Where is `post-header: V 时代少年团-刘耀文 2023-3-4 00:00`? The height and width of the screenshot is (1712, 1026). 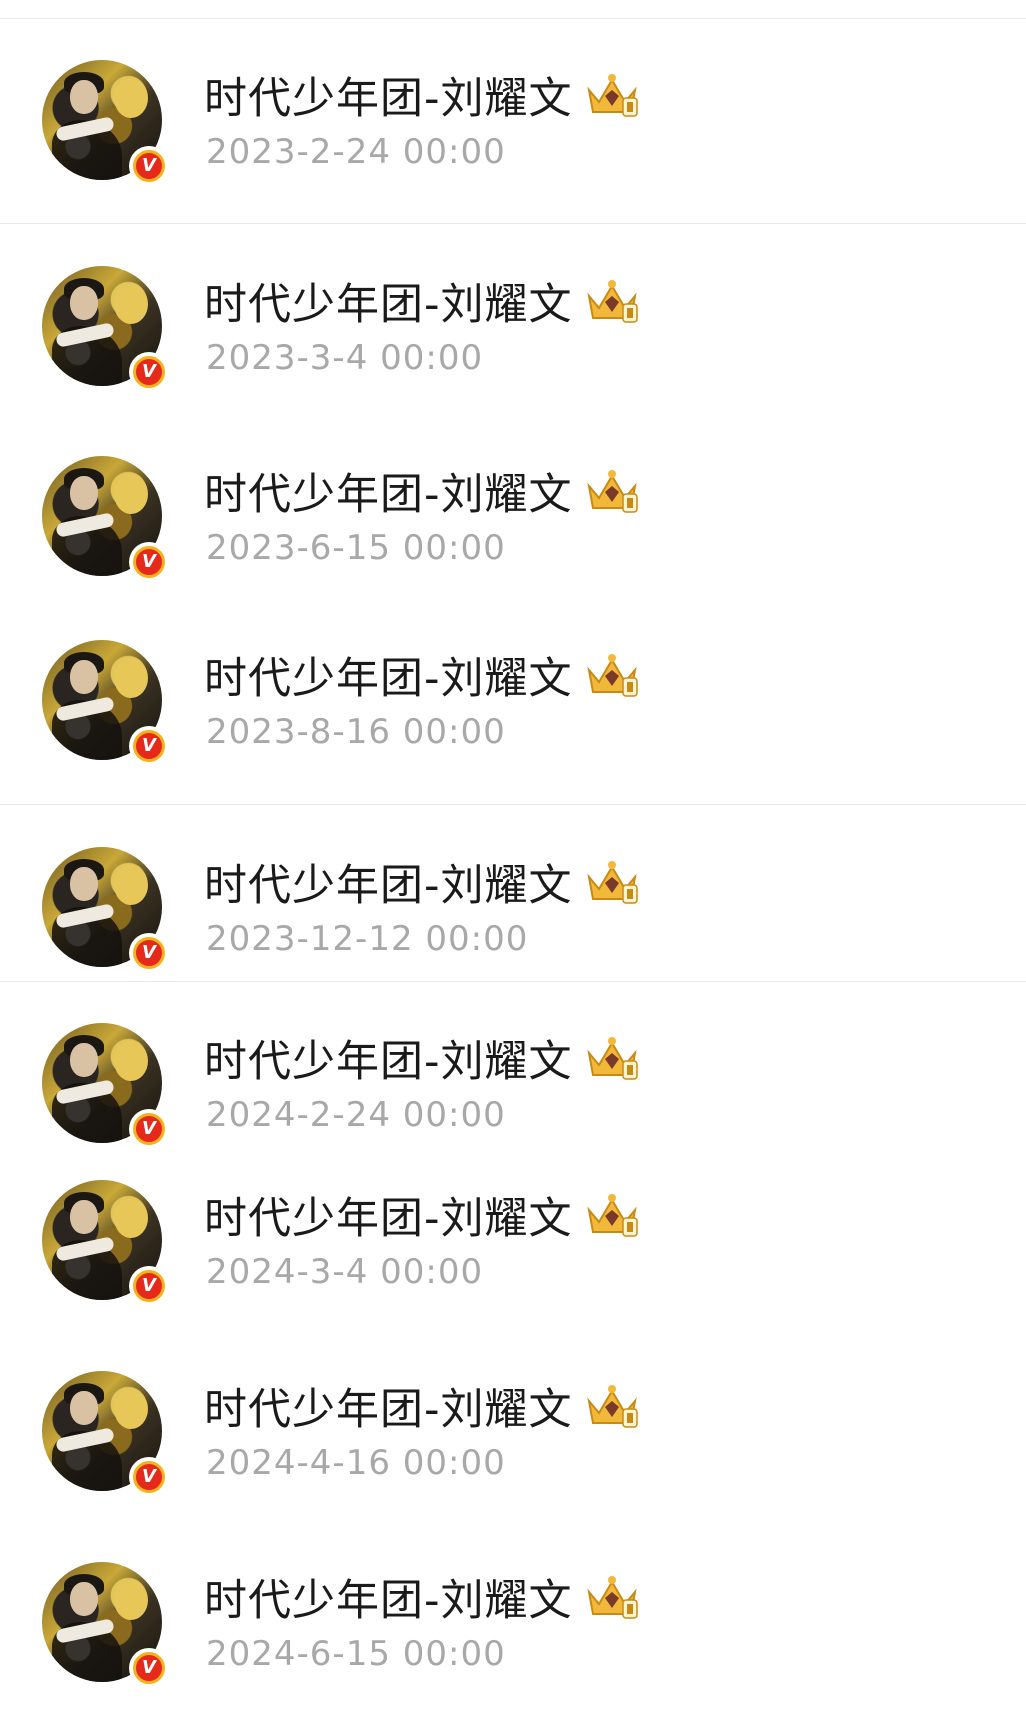
post-header: V 时代少年团-刘耀文 2023-3-4 00:00 is located at coordinates (513, 341).